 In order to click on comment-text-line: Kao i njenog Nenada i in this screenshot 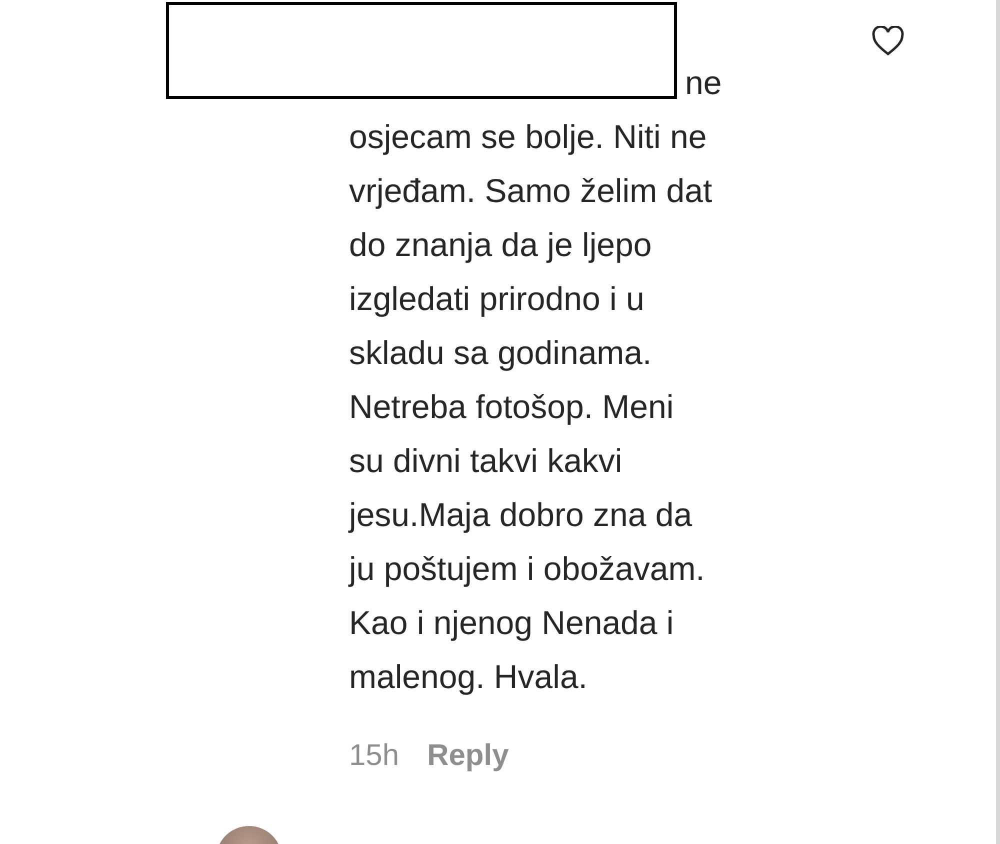, I will do `click(511, 623)`.